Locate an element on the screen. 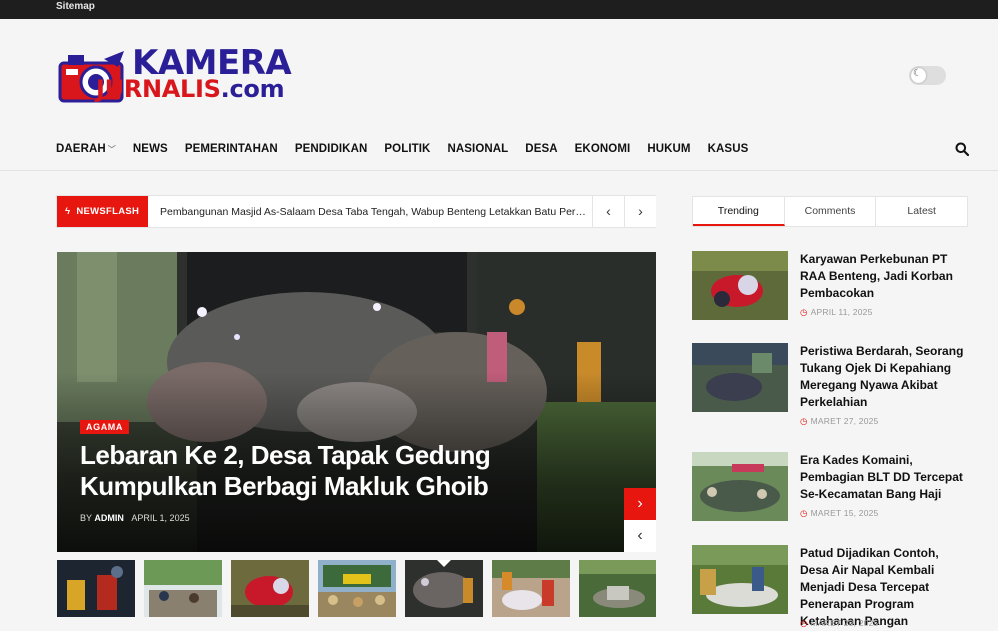 This screenshot has width=998, height=631. nav-item-daerah: DAERAH ﹀ is located at coordinates (86, 149).